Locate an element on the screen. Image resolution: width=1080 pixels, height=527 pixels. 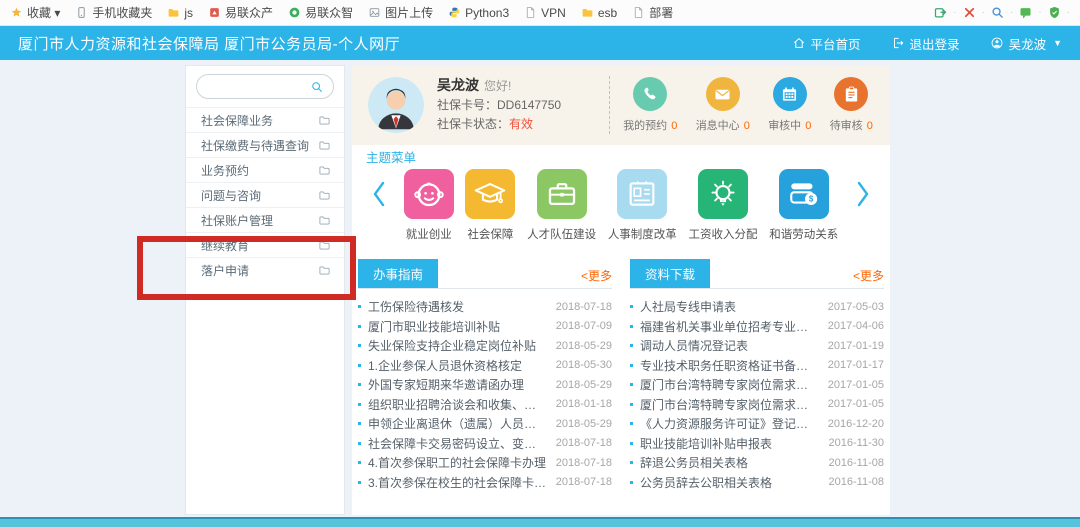
bulb-icon is located at coordinates (723, 194).